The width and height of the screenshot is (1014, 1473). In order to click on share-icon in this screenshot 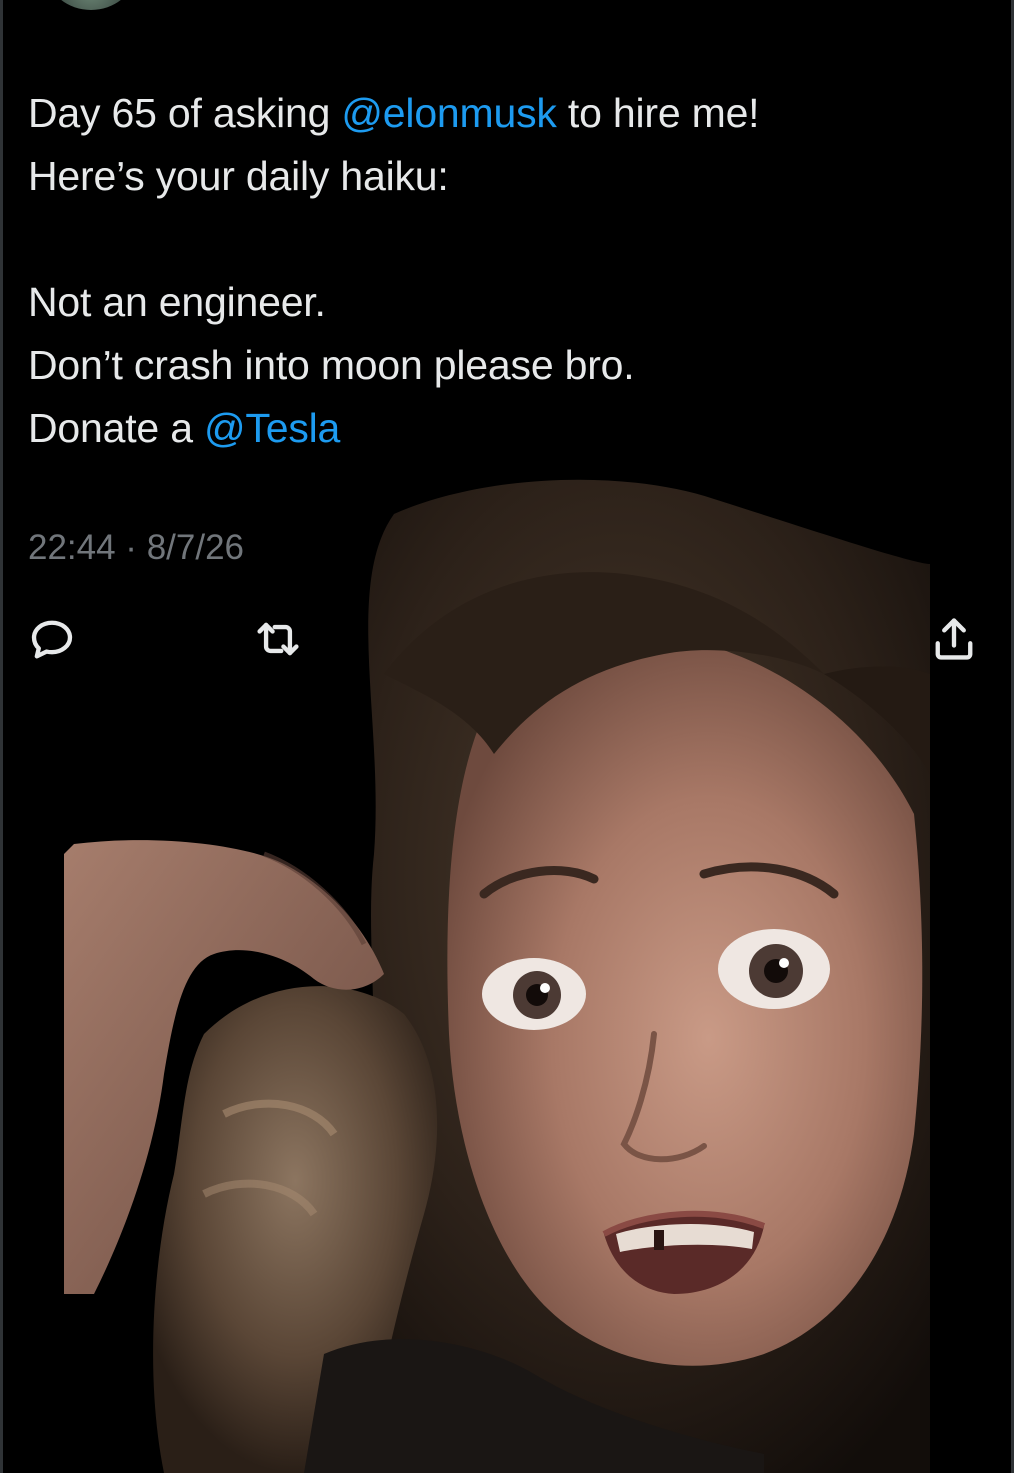, I will do `click(954, 639)`.